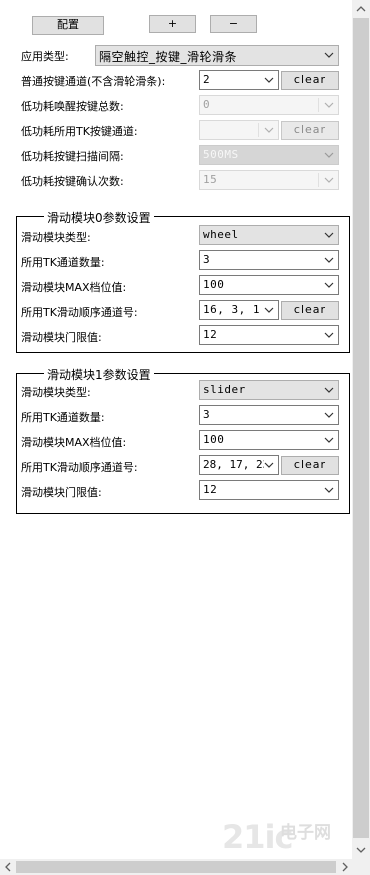 The height and width of the screenshot is (875, 370). I want to click on slider0-threshold-value: 12, so click(210, 334).